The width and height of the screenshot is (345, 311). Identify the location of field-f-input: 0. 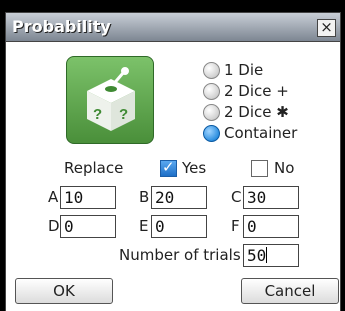
(271, 226).